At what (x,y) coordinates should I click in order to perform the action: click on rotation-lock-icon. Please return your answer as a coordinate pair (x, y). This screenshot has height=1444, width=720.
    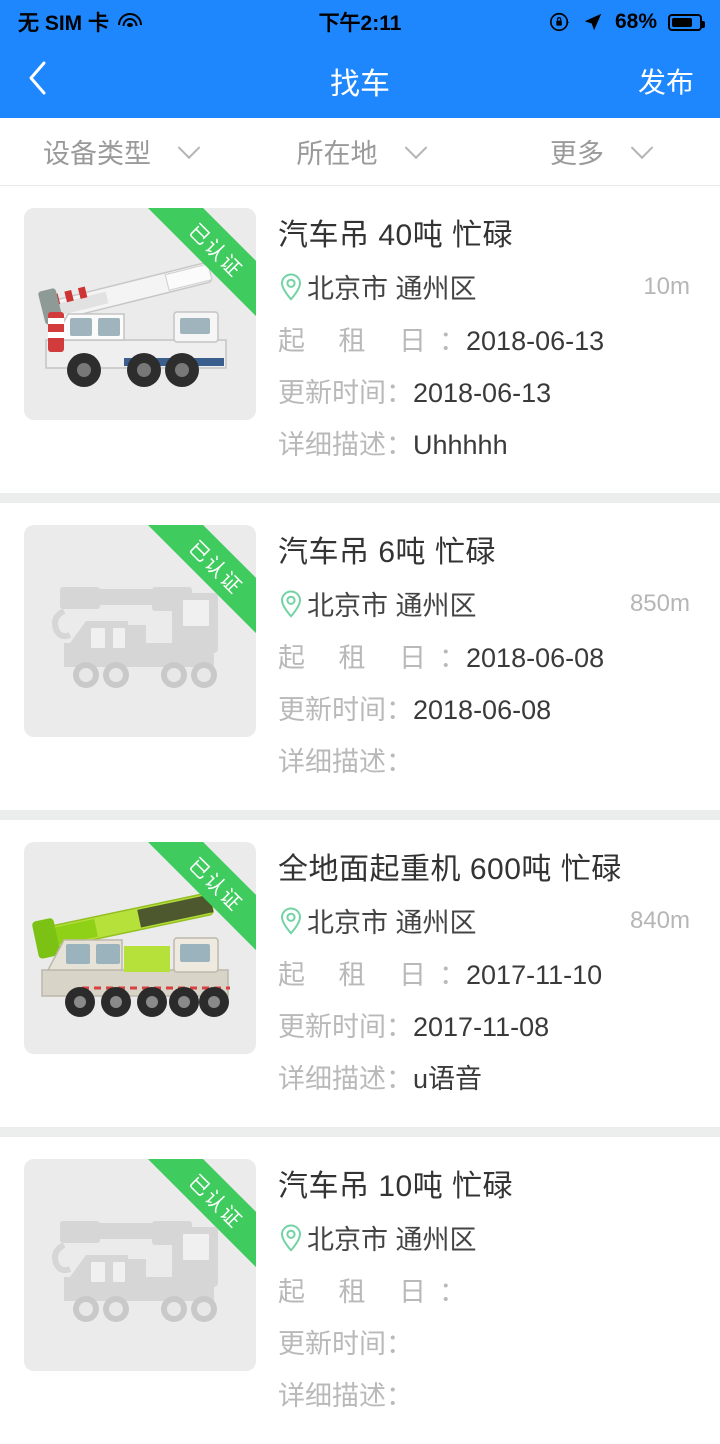
    Looking at the image, I should click on (559, 22).